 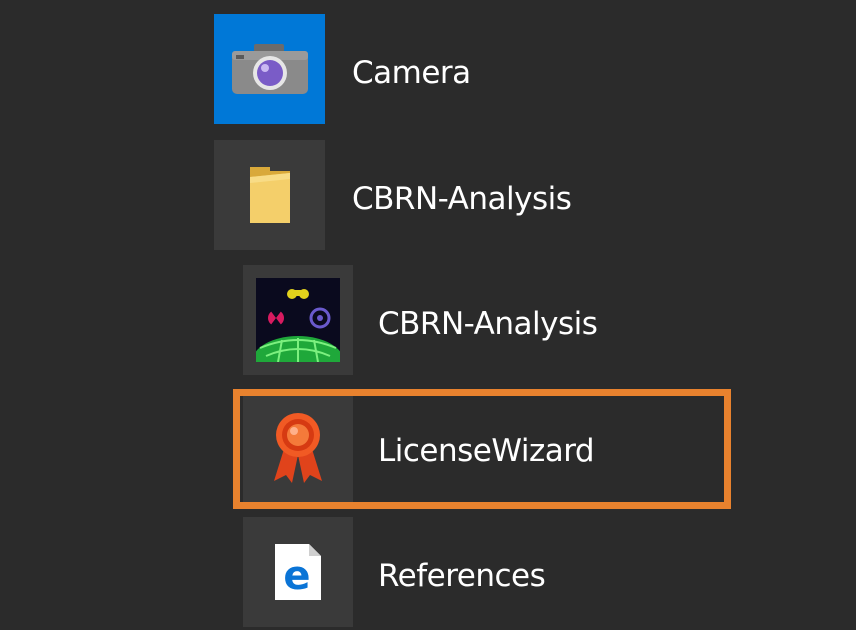 I want to click on app-item-camera: Camera, so click(x=474, y=69).